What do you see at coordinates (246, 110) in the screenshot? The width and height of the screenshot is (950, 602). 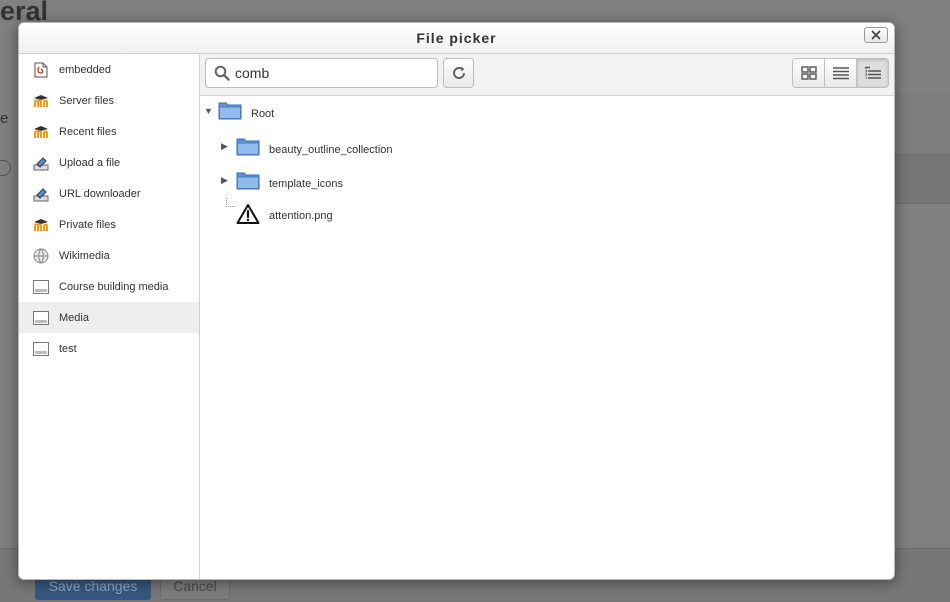 I see `tree-root: Root` at bounding box center [246, 110].